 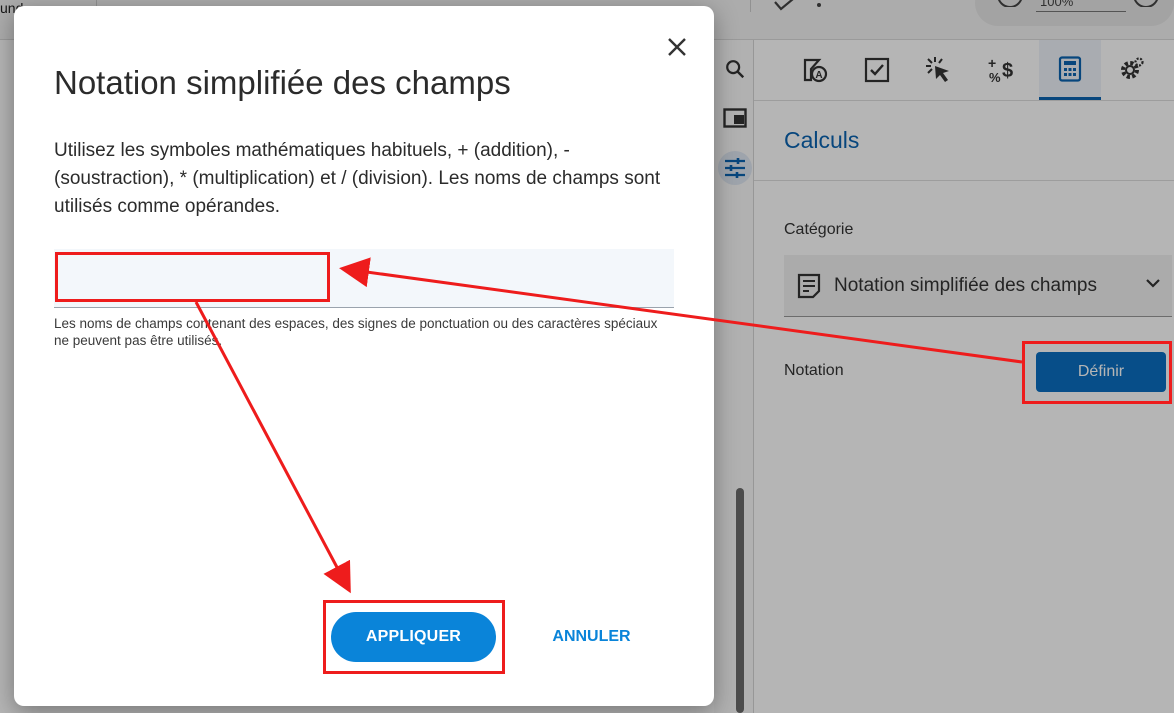 What do you see at coordinates (1097, 372) in the screenshot?
I see `annotation-box-define` at bounding box center [1097, 372].